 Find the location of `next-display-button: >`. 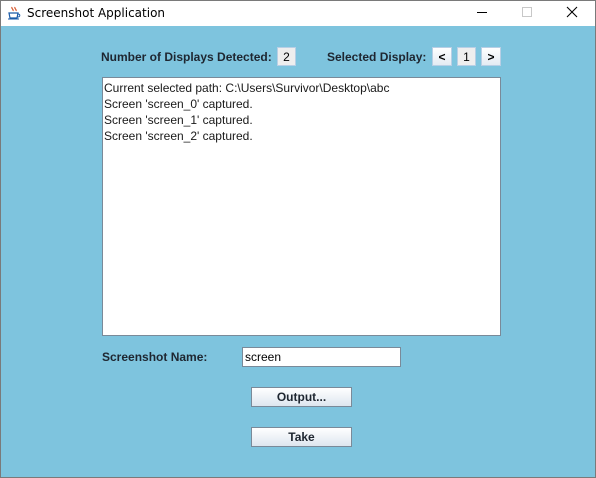

next-display-button: > is located at coordinates (491, 56).